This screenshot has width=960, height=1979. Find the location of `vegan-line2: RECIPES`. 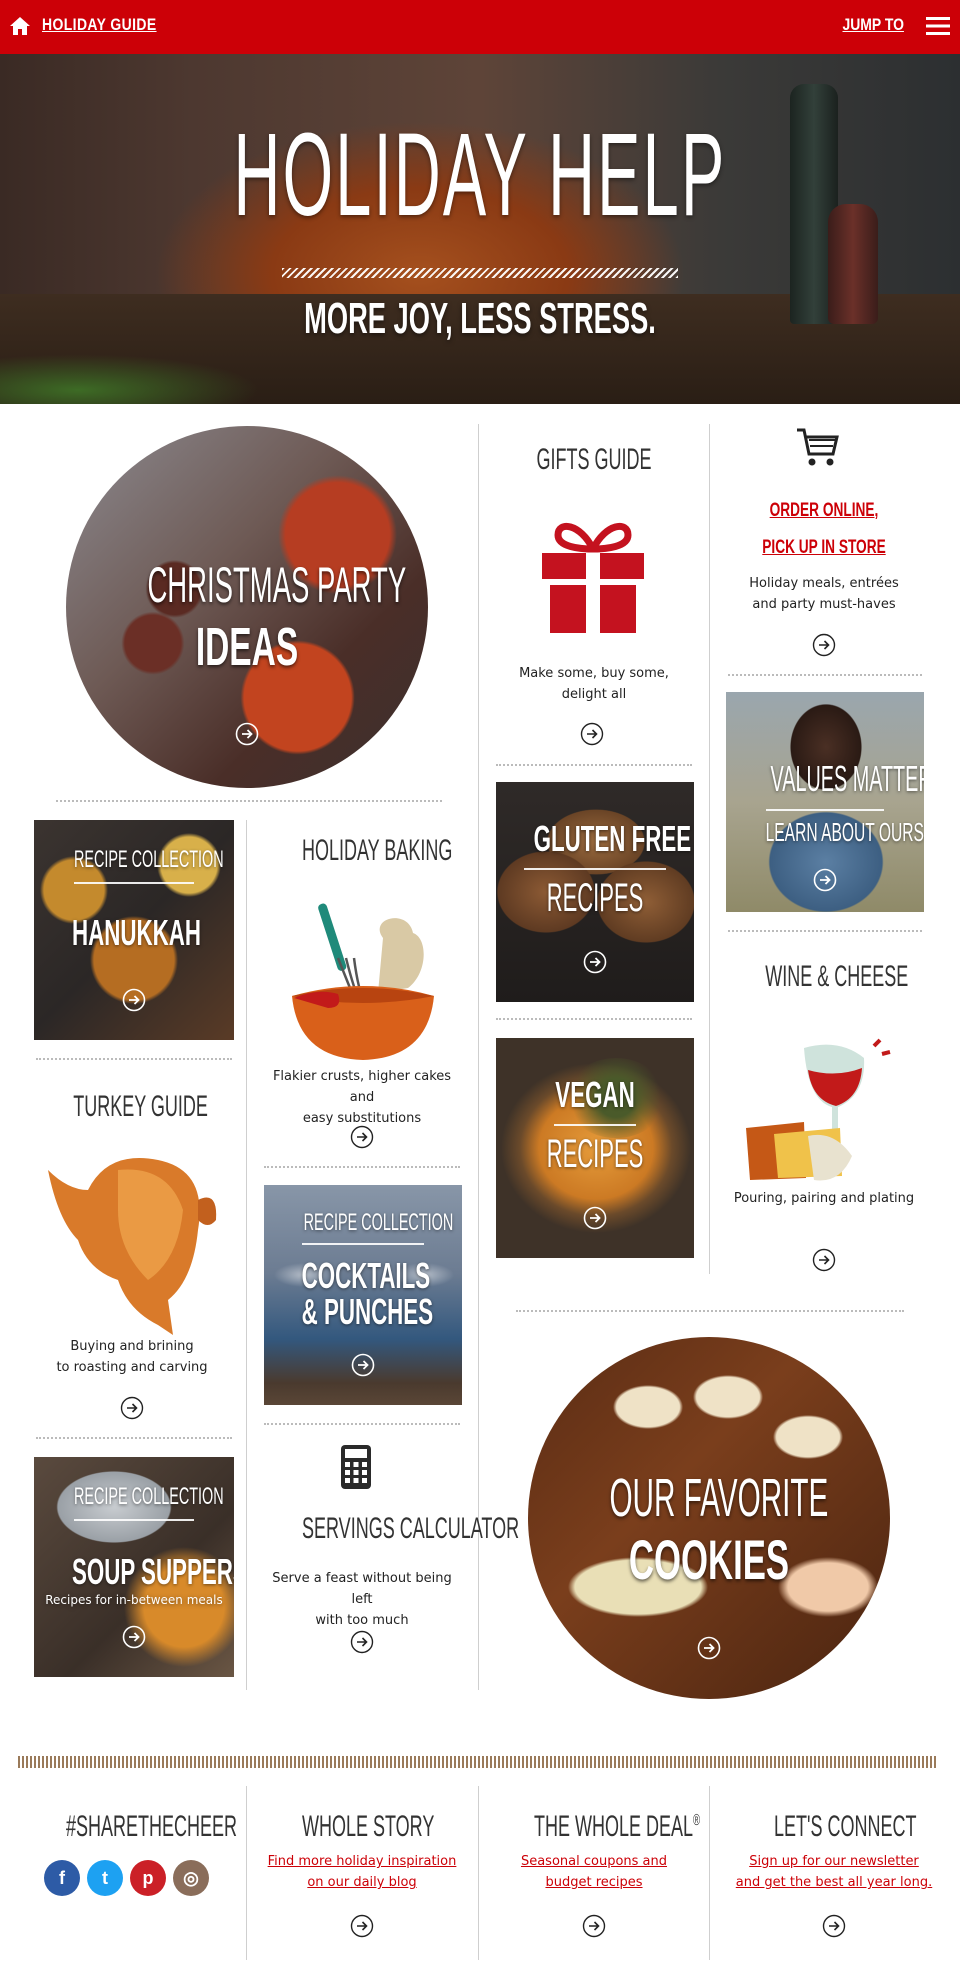

vegan-line2: RECIPES is located at coordinates (595, 1154).